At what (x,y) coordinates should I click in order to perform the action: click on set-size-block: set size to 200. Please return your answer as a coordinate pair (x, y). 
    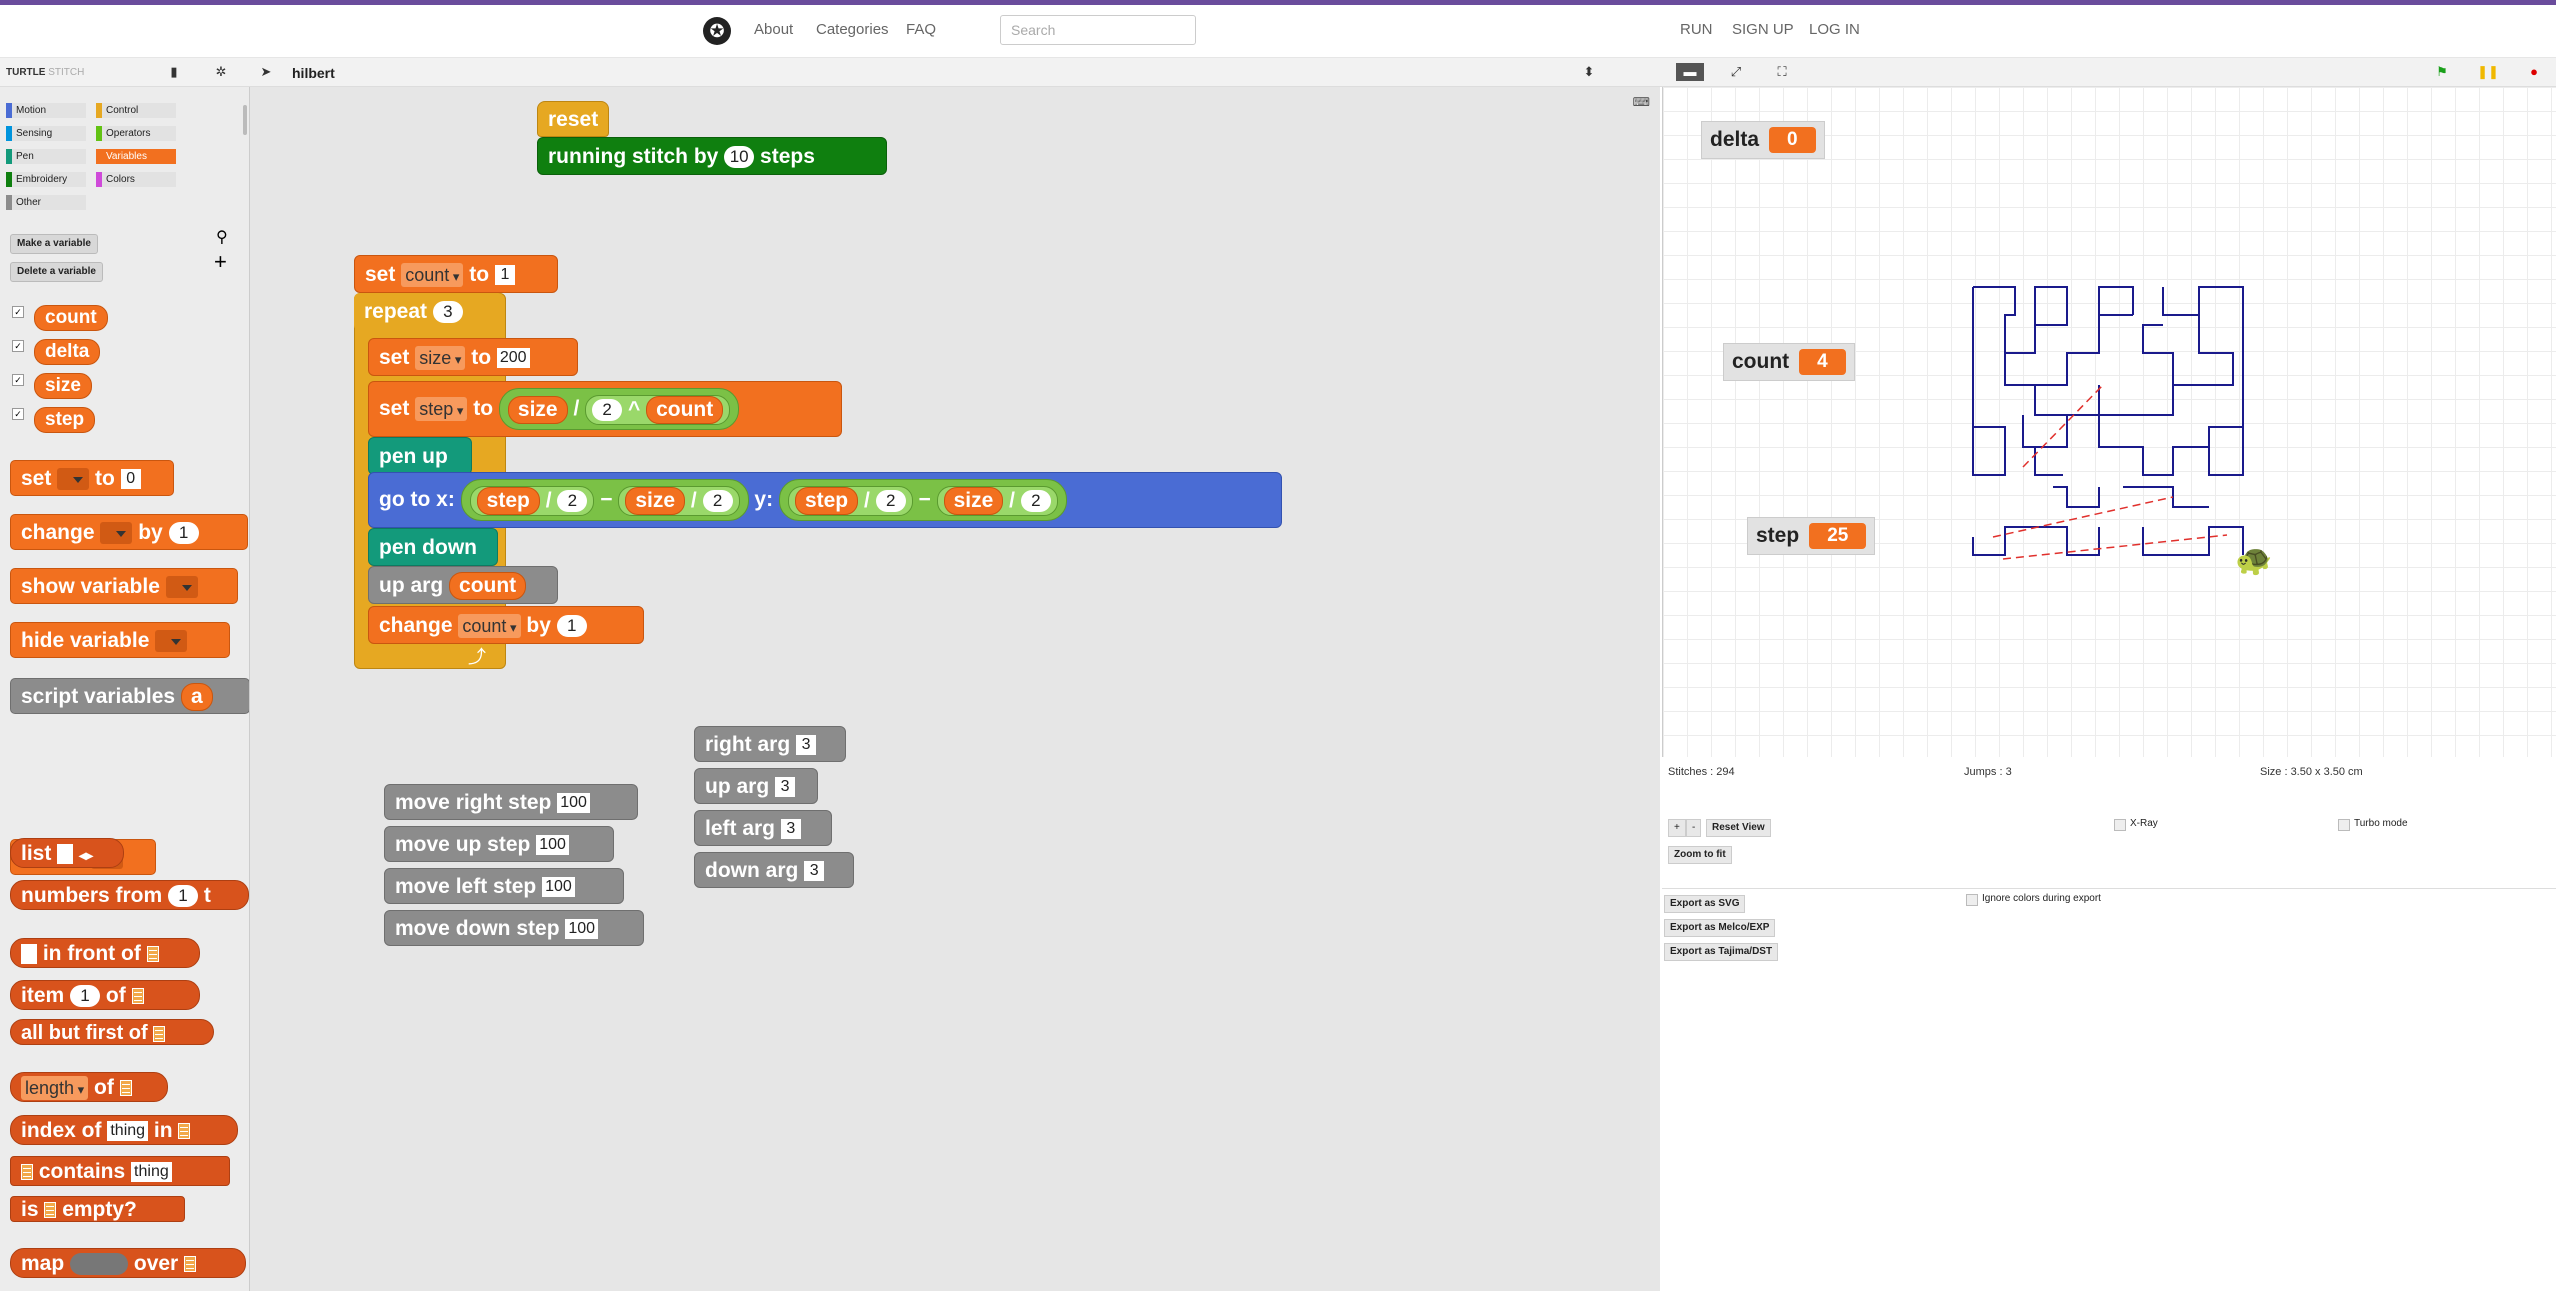
    Looking at the image, I should click on (473, 357).